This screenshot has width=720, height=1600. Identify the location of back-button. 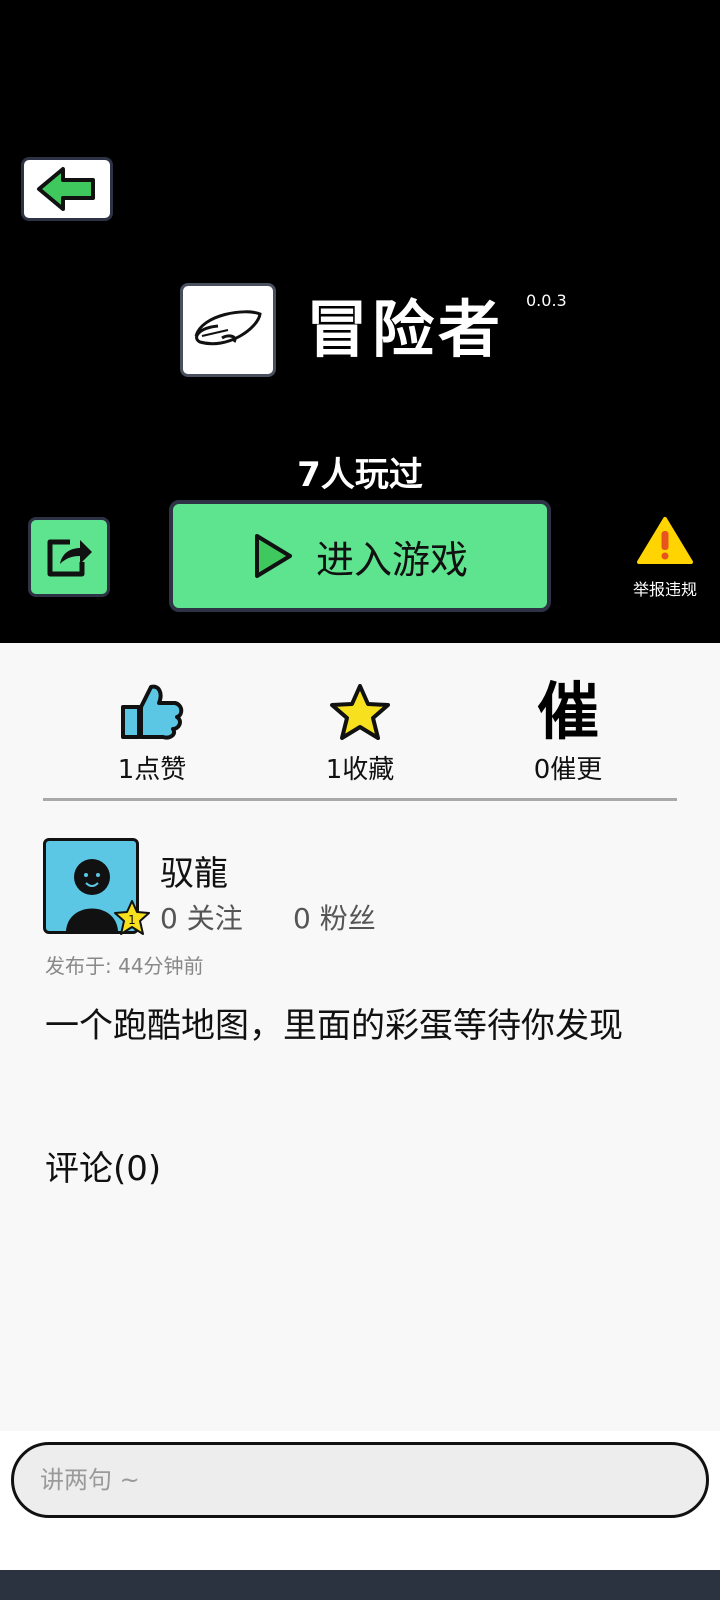
(67, 189).